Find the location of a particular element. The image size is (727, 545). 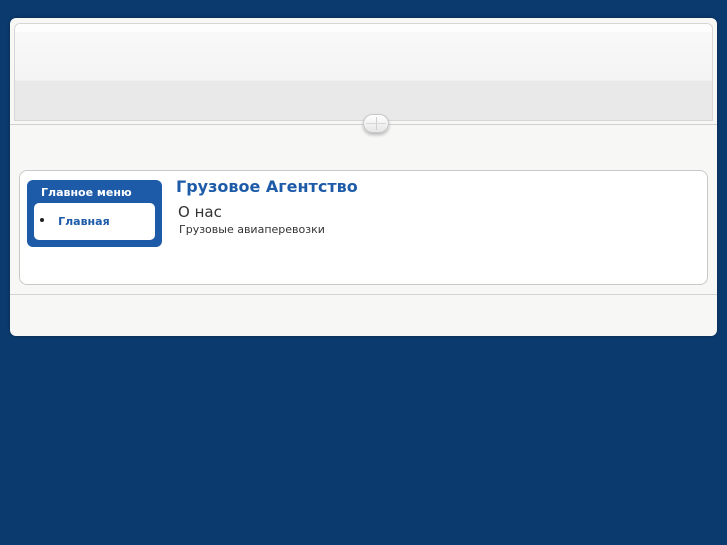

page-subtext: Грузовые авиаперевозки is located at coordinates (252, 229).